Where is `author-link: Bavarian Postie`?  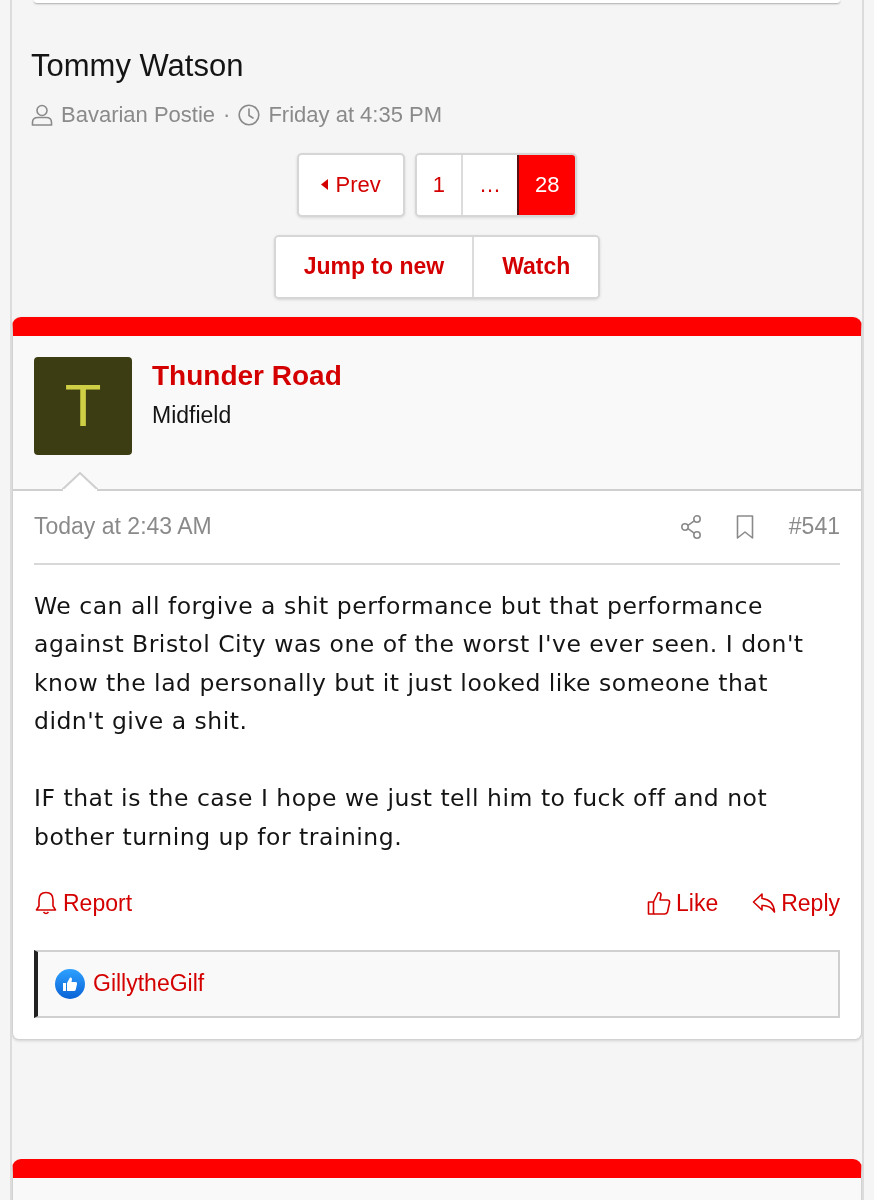
author-link: Bavarian Postie is located at coordinates (138, 115).